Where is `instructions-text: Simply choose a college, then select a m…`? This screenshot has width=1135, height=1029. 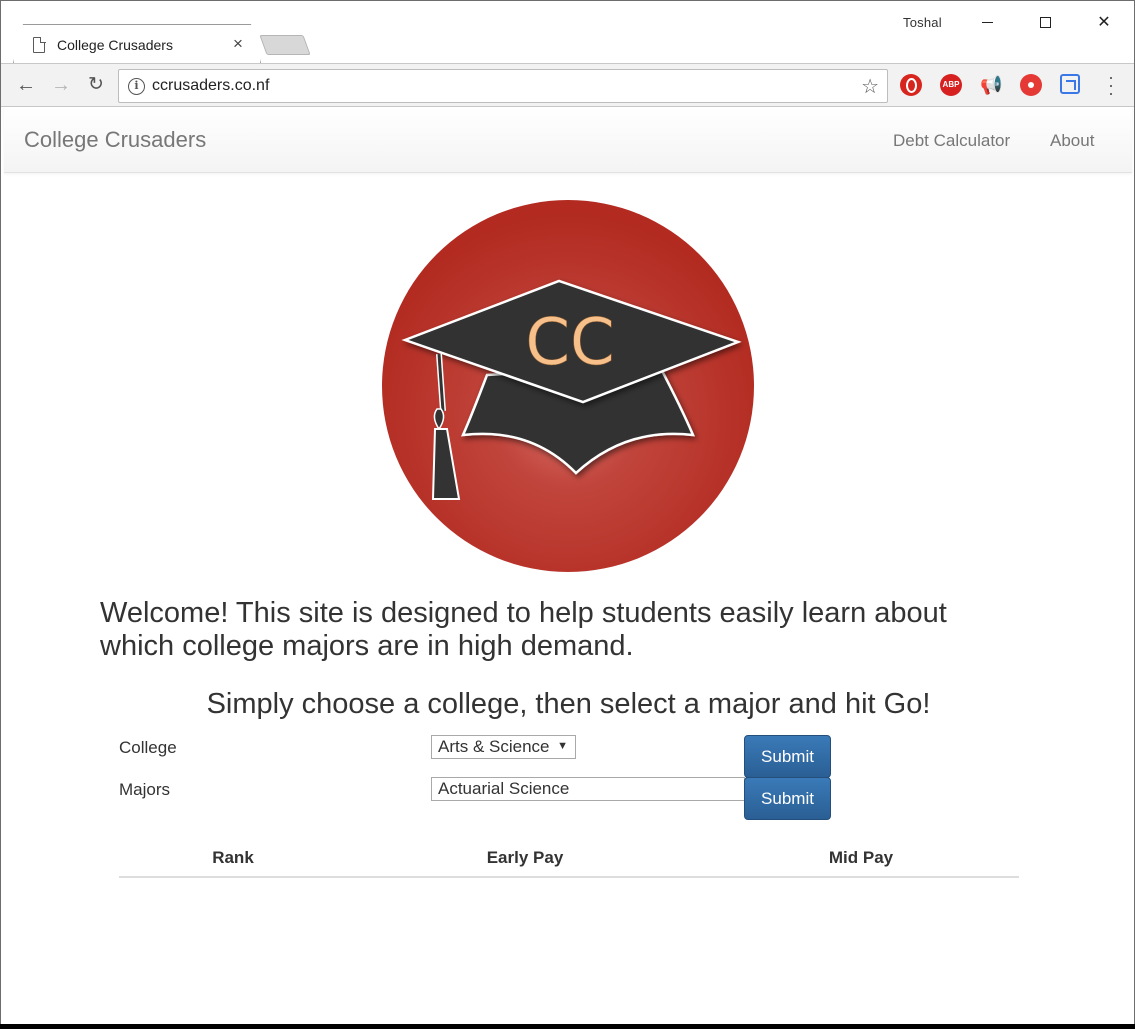 instructions-text: Simply choose a college, then select a m… is located at coordinates (568, 704).